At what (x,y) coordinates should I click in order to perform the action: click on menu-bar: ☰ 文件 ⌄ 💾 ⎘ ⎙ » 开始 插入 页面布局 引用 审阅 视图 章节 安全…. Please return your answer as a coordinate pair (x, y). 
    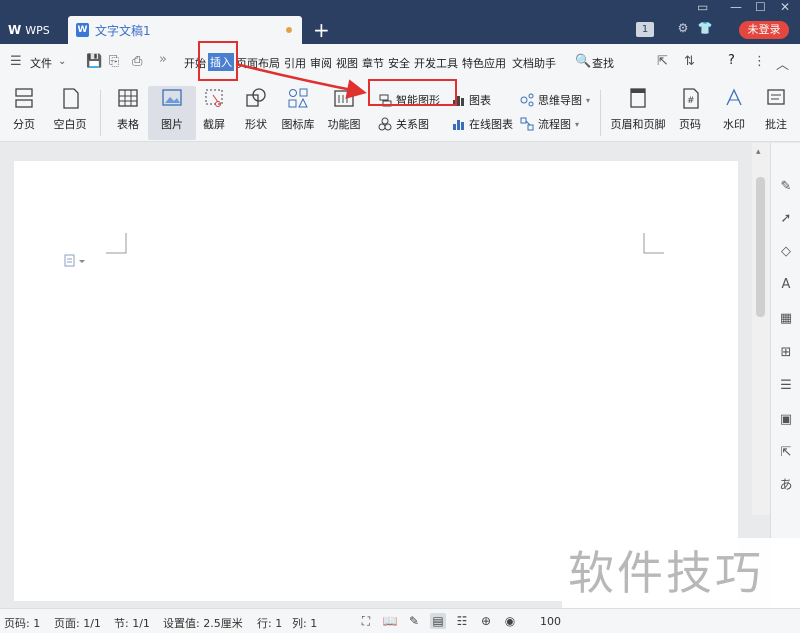
    Looking at the image, I should click on (400, 63).